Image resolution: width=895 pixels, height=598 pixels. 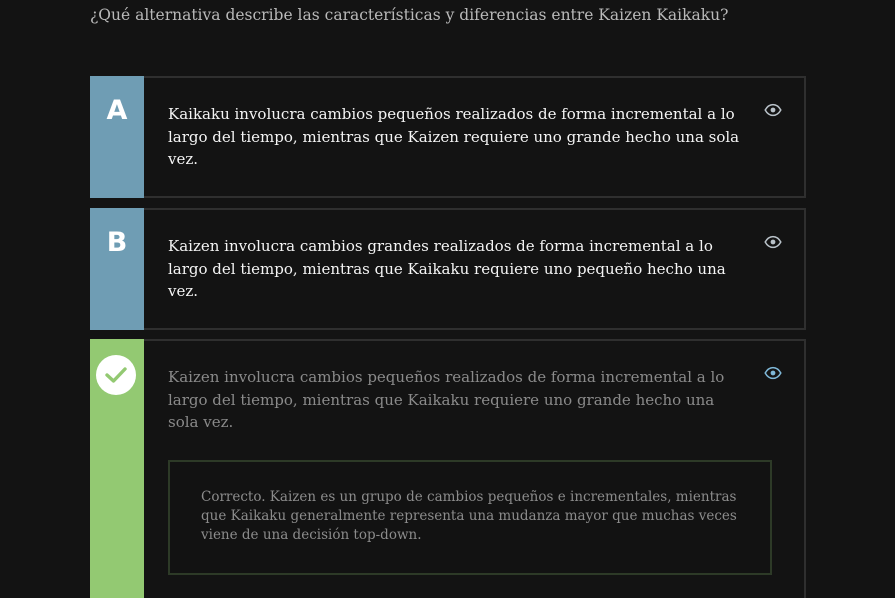 What do you see at coordinates (117, 242) in the screenshot?
I see `option-letter: B` at bounding box center [117, 242].